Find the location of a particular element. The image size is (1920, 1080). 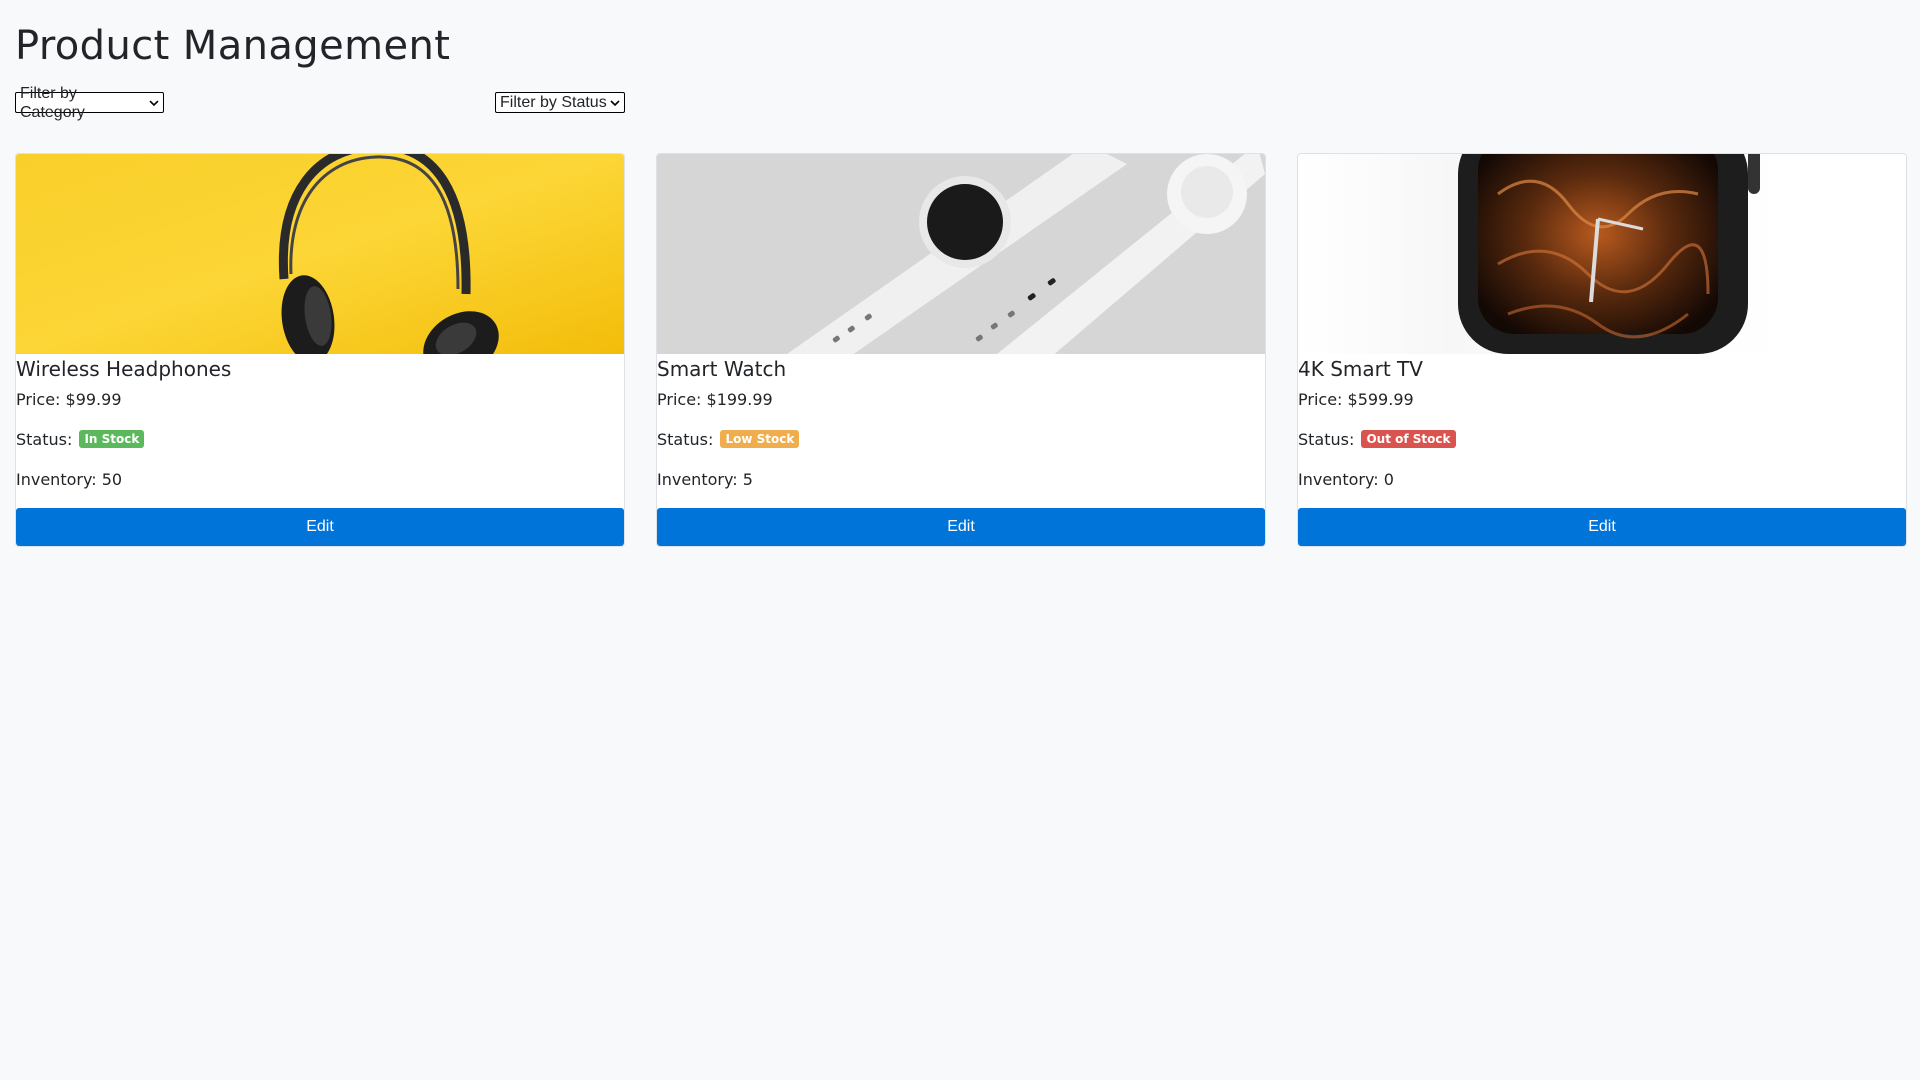

status-badge: Out of Stock is located at coordinates (1408, 439).